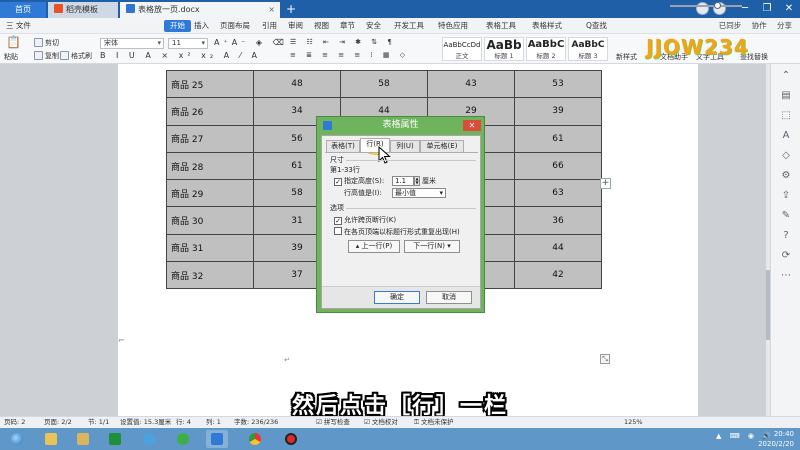 This screenshot has width=800, height=450. I want to click on close-tab-icon: ×, so click(271, 10).